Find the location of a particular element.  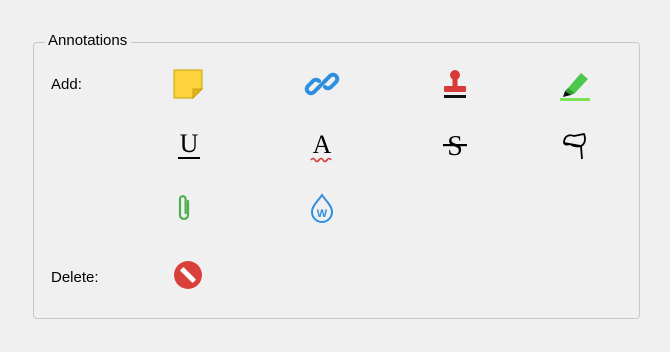

sticky-note-icon is located at coordinates (188, 84).